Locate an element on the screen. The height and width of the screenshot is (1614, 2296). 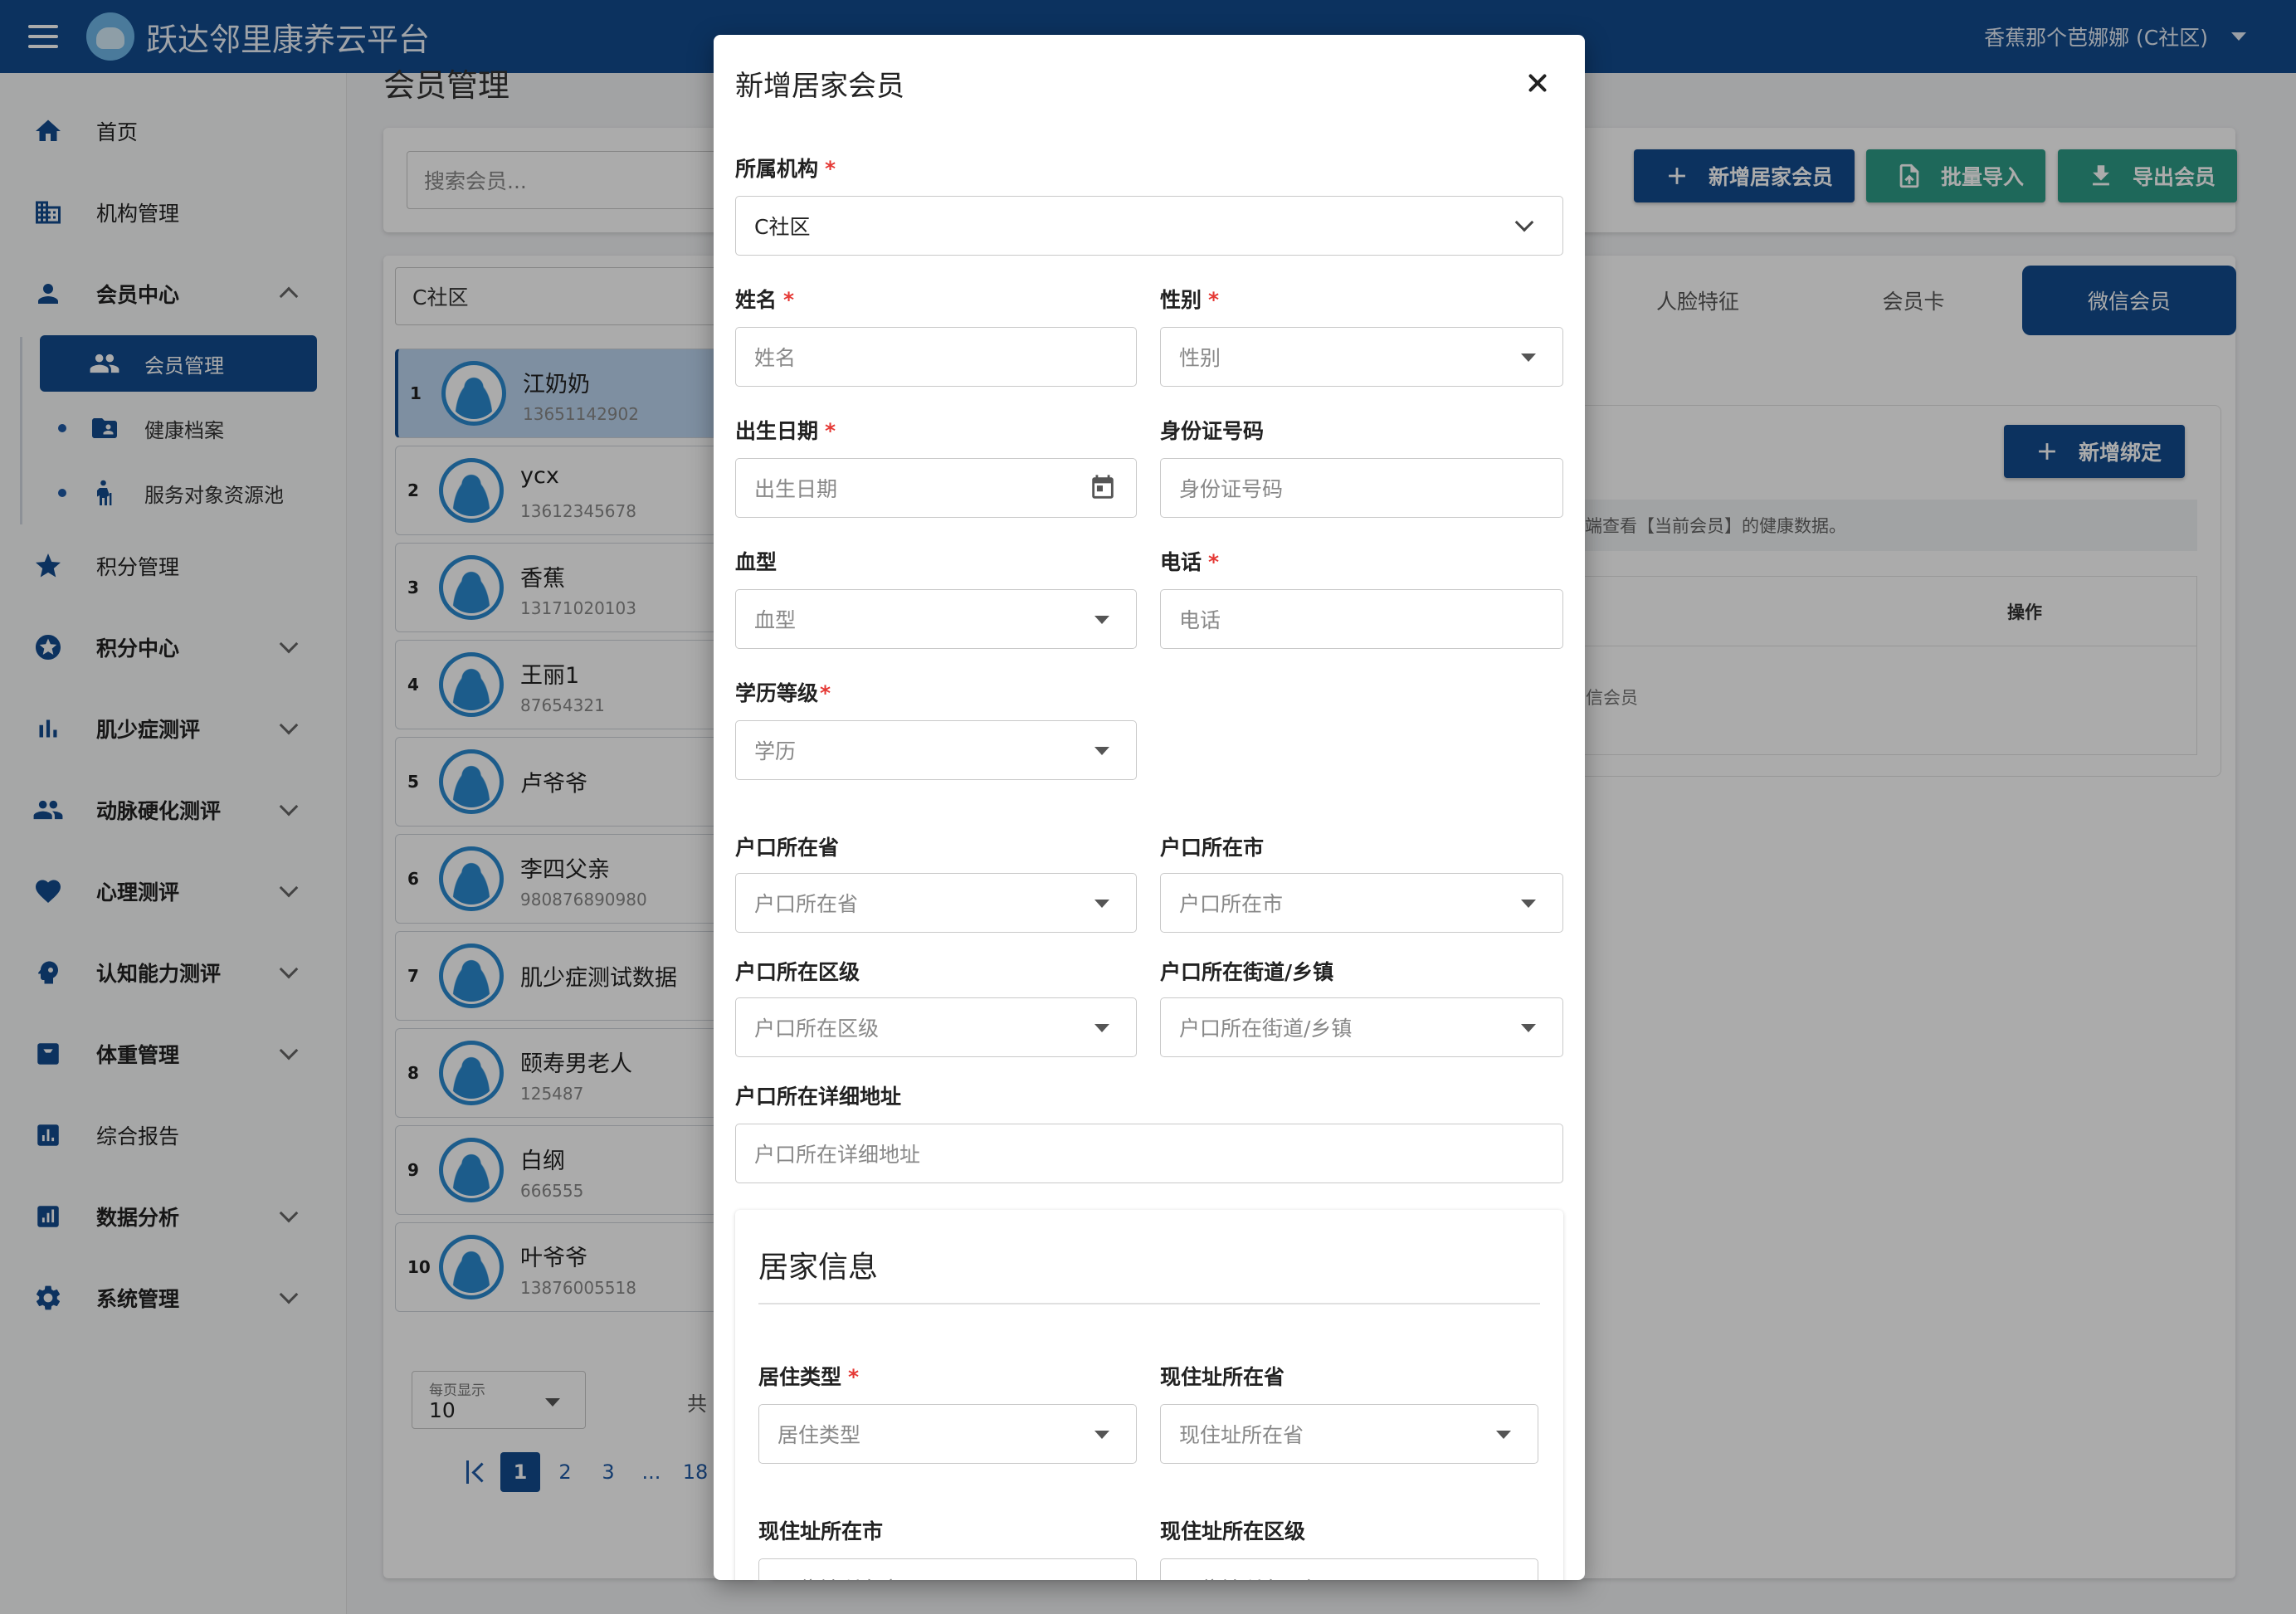
name-input: 姓名 is located at coordinates (936, 357).